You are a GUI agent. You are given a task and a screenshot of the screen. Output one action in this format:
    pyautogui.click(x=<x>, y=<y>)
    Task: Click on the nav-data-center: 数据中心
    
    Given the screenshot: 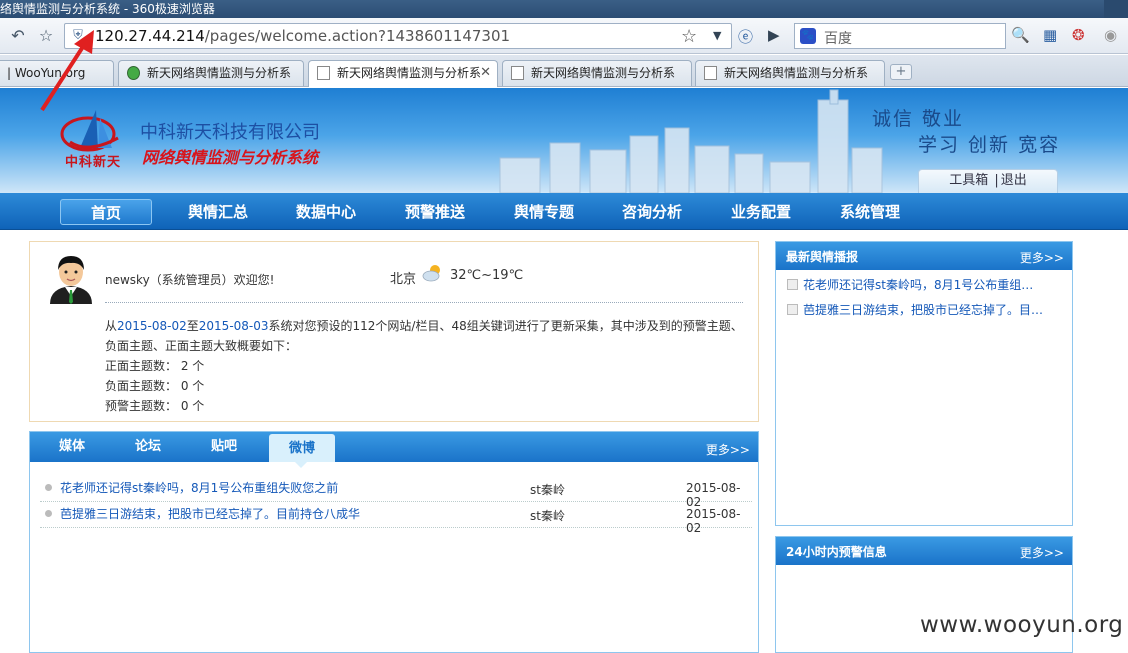 What is the action you would take?
    pyautogui.click(x=326, y=212)
    